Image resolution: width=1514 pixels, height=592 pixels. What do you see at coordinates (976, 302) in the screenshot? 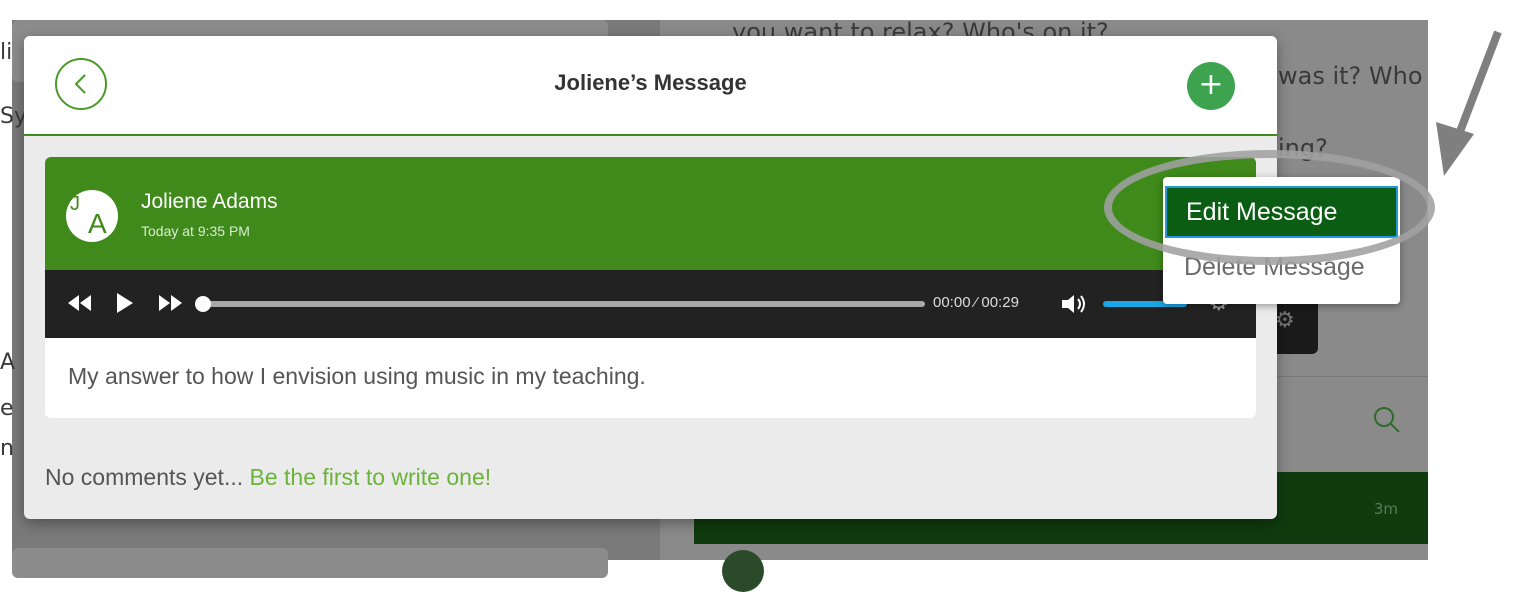
I see `time-display: 00:00 ⁄ 00:29` at bounding box center [976, 302].